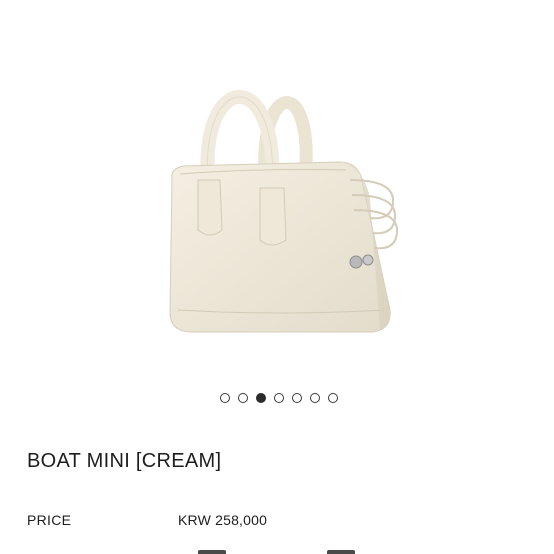 The height and width of the screenshot is (554, 554). Describe the element at coordinates (49, 520) in the screenshot. I see `price-label: PRICE` at that location.